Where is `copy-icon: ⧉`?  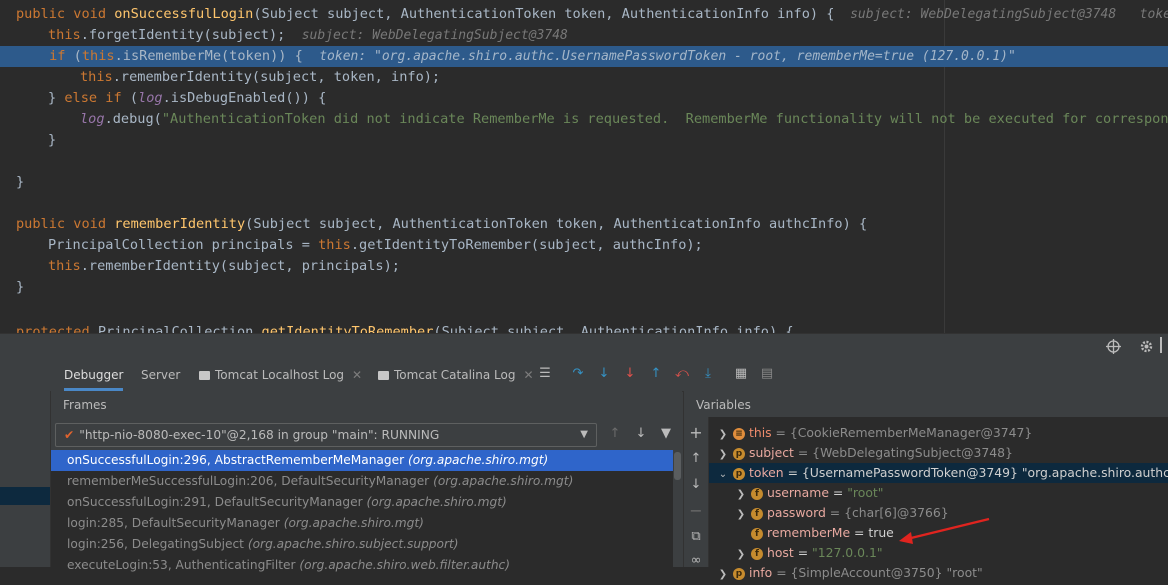
copy-icon: ⧉ is located at coordinates (696, 537).